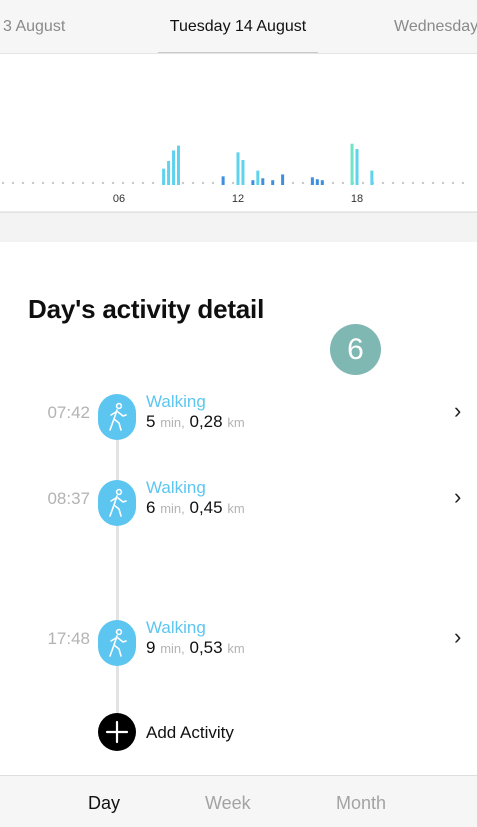 This screenshot has width=477, height=827. Describe the element at coordinates (238, 733) in the screenshot. I see `add-activity-button: Add Activity` at that location.